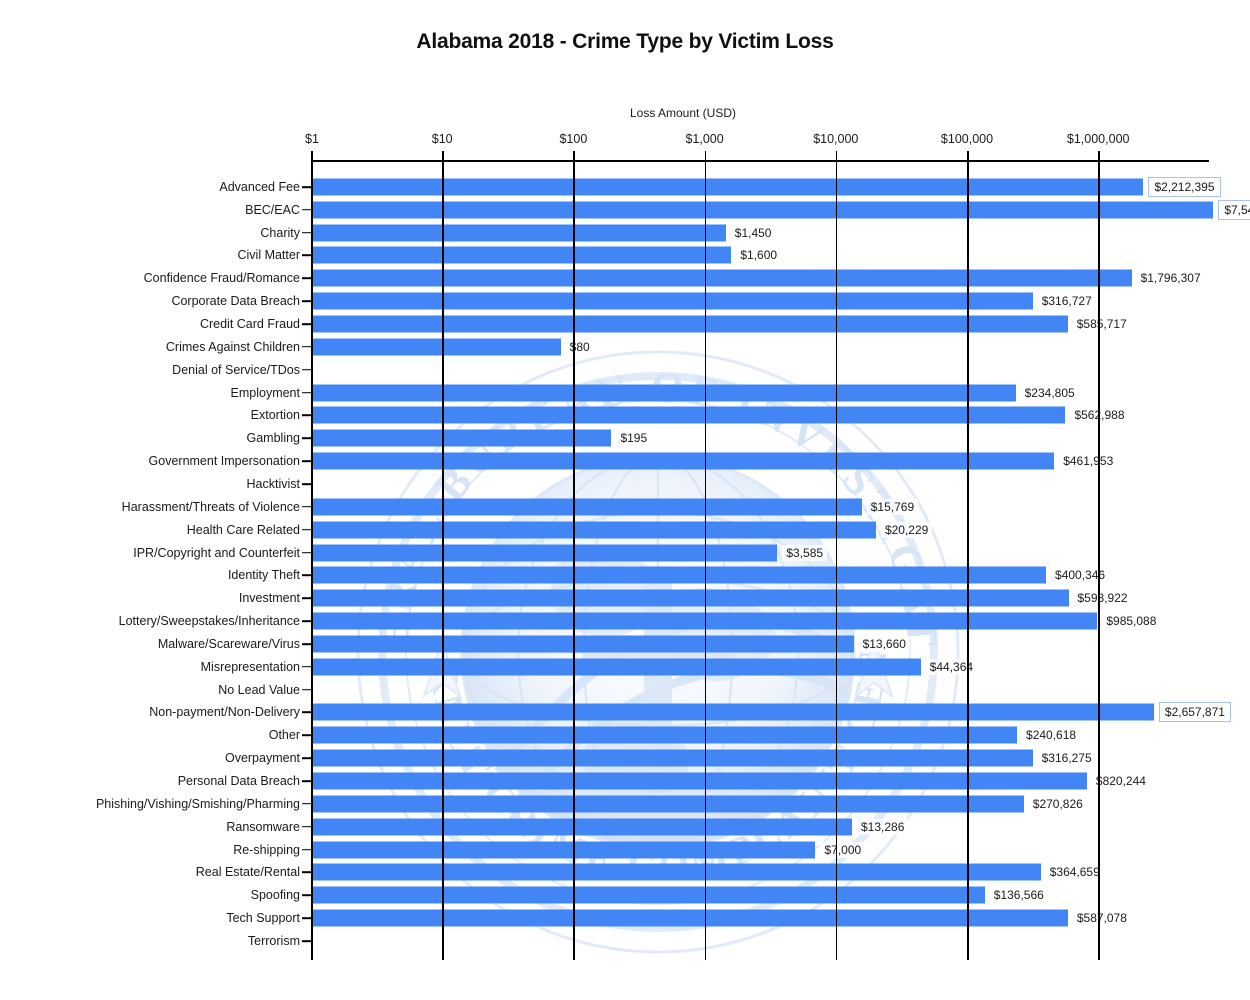  What do you see at coordinates (1101, 324) in the screenshot?
I see `bar-value-label: $585,717` at bounding box center [1101, 324].